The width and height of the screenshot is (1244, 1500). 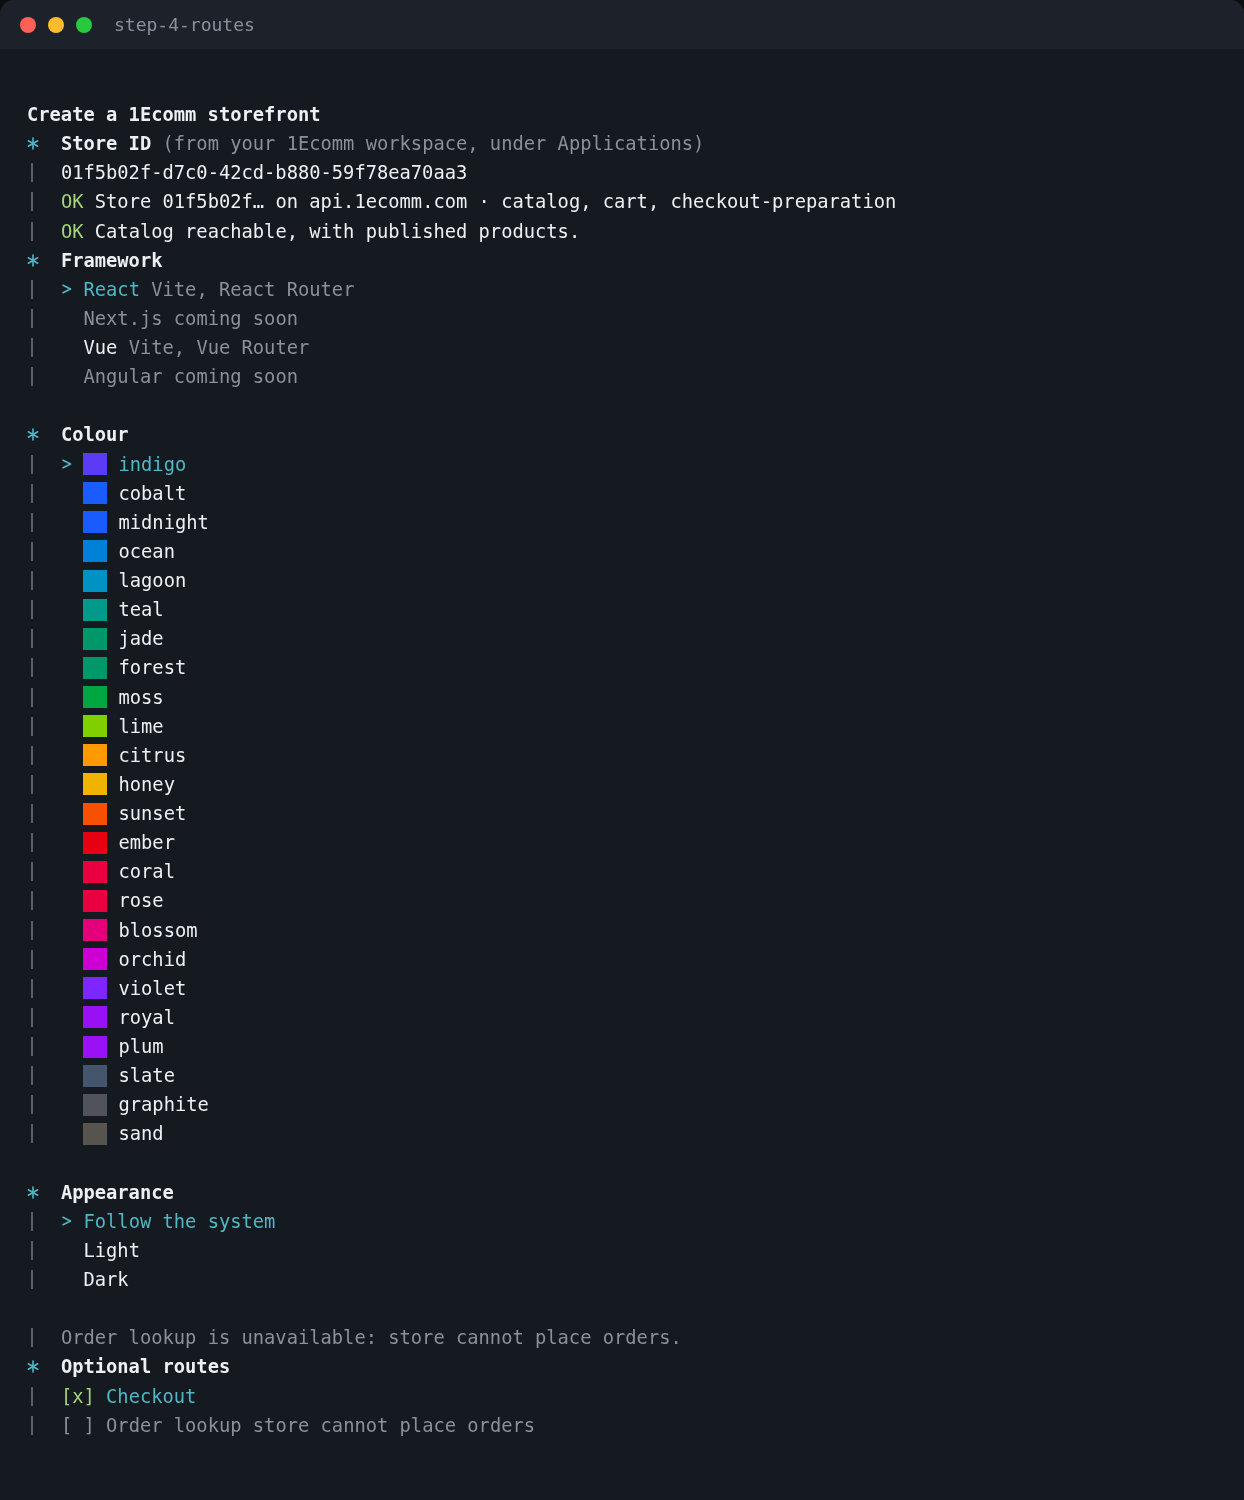 I want to click on maximize-button, so click(x=84, y=24).